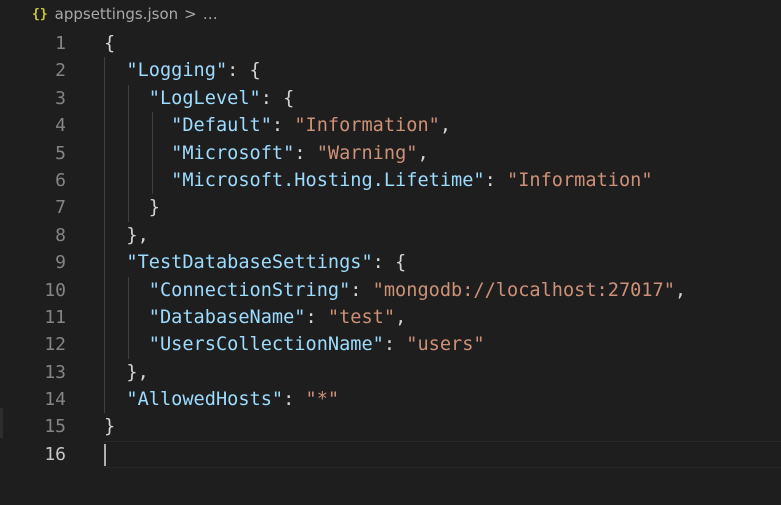 The height and width of the screenshot is (505, 781). What do you see at coordinates (322, 400) in the screenshot?
I see `json-string: "*"` at bounding box center [322, 400].